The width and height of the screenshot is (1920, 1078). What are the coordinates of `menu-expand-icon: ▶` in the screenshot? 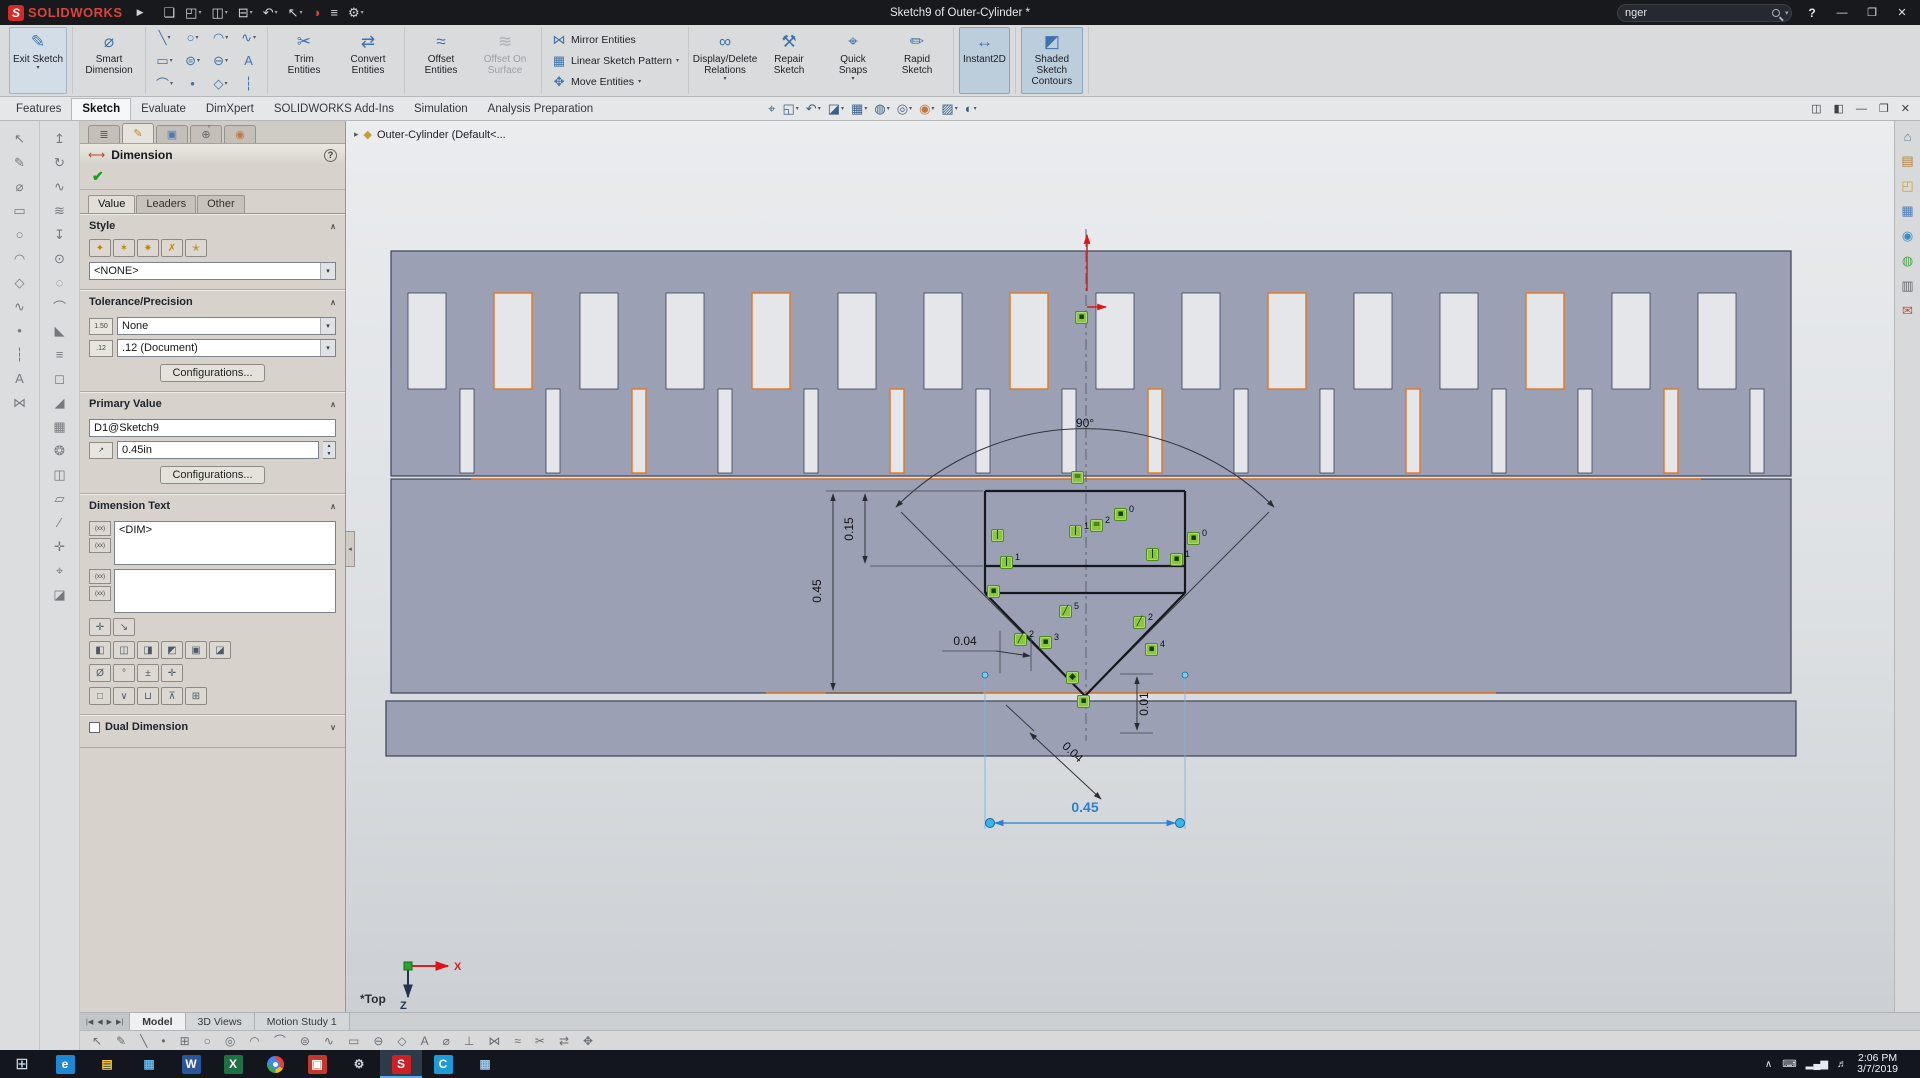 It's located at (140, 12).